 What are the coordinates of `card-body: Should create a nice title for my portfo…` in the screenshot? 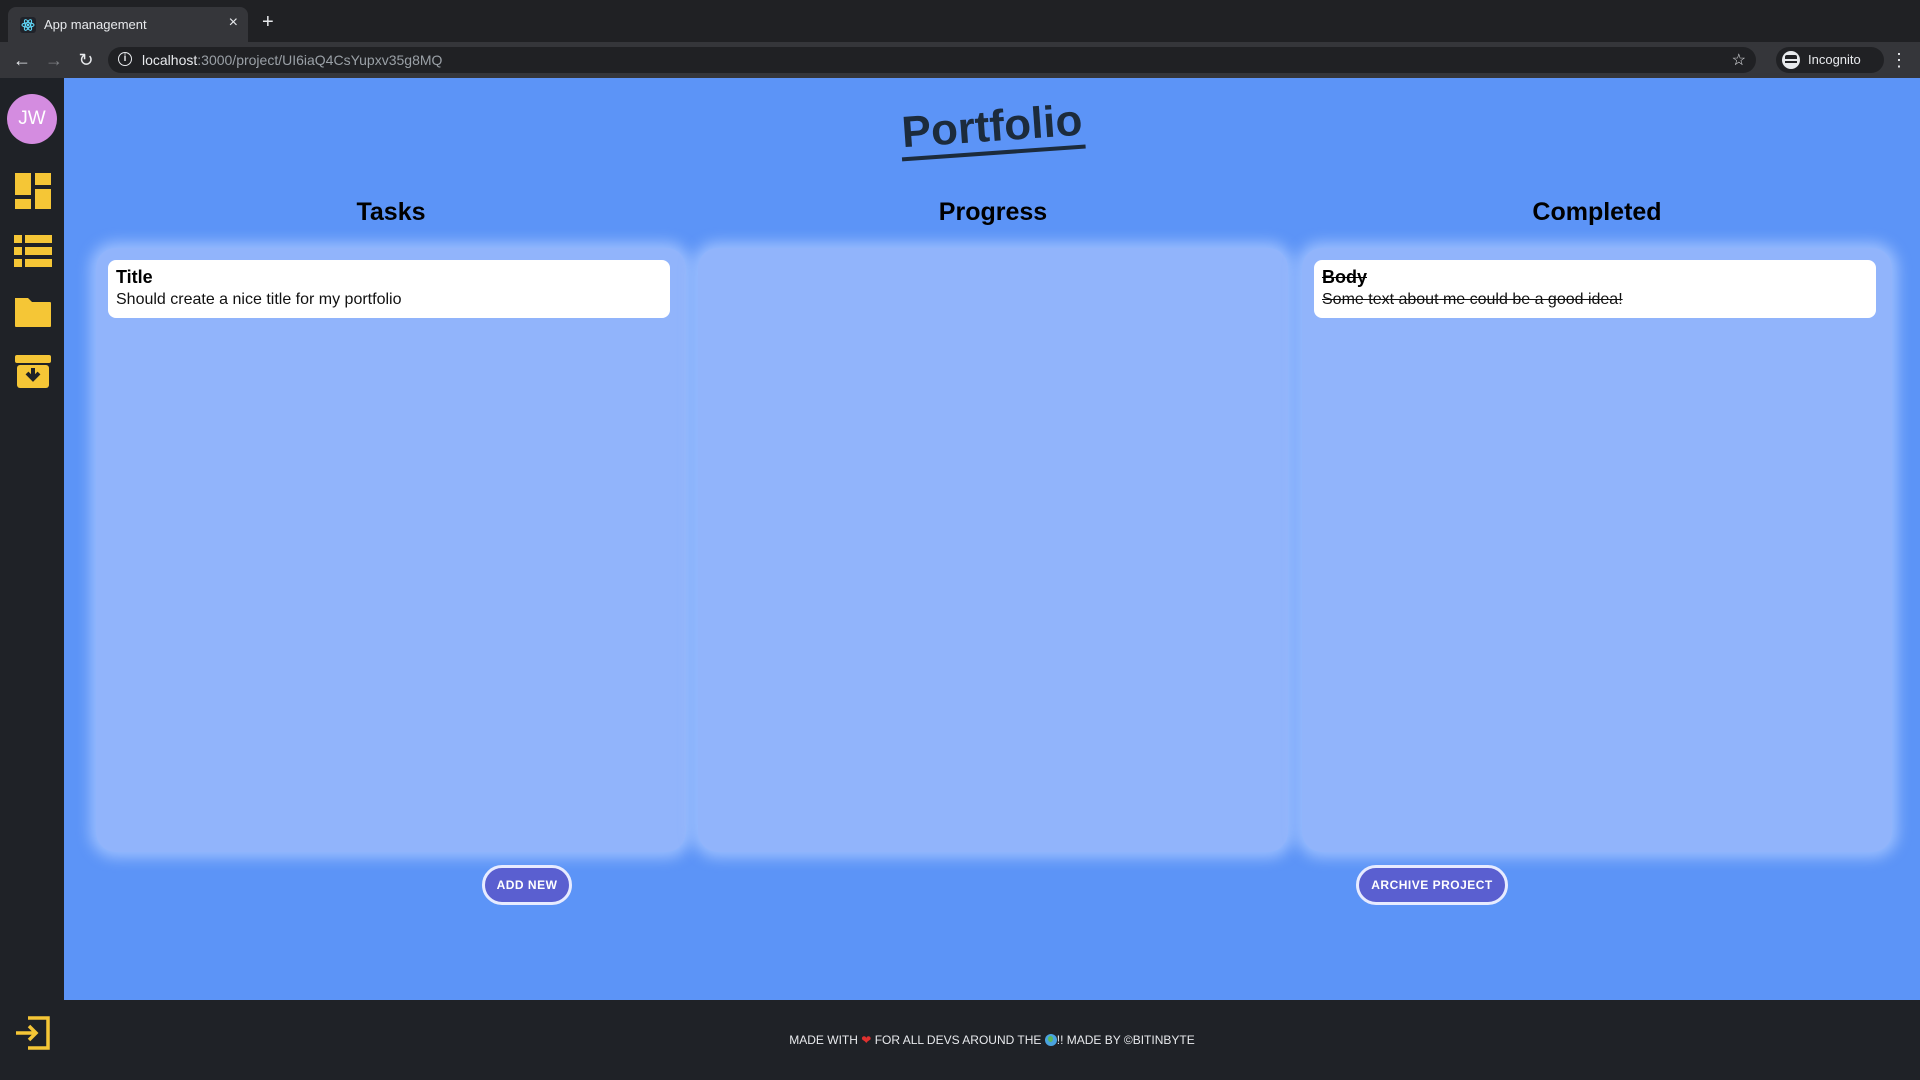 It's located at (259, 299).